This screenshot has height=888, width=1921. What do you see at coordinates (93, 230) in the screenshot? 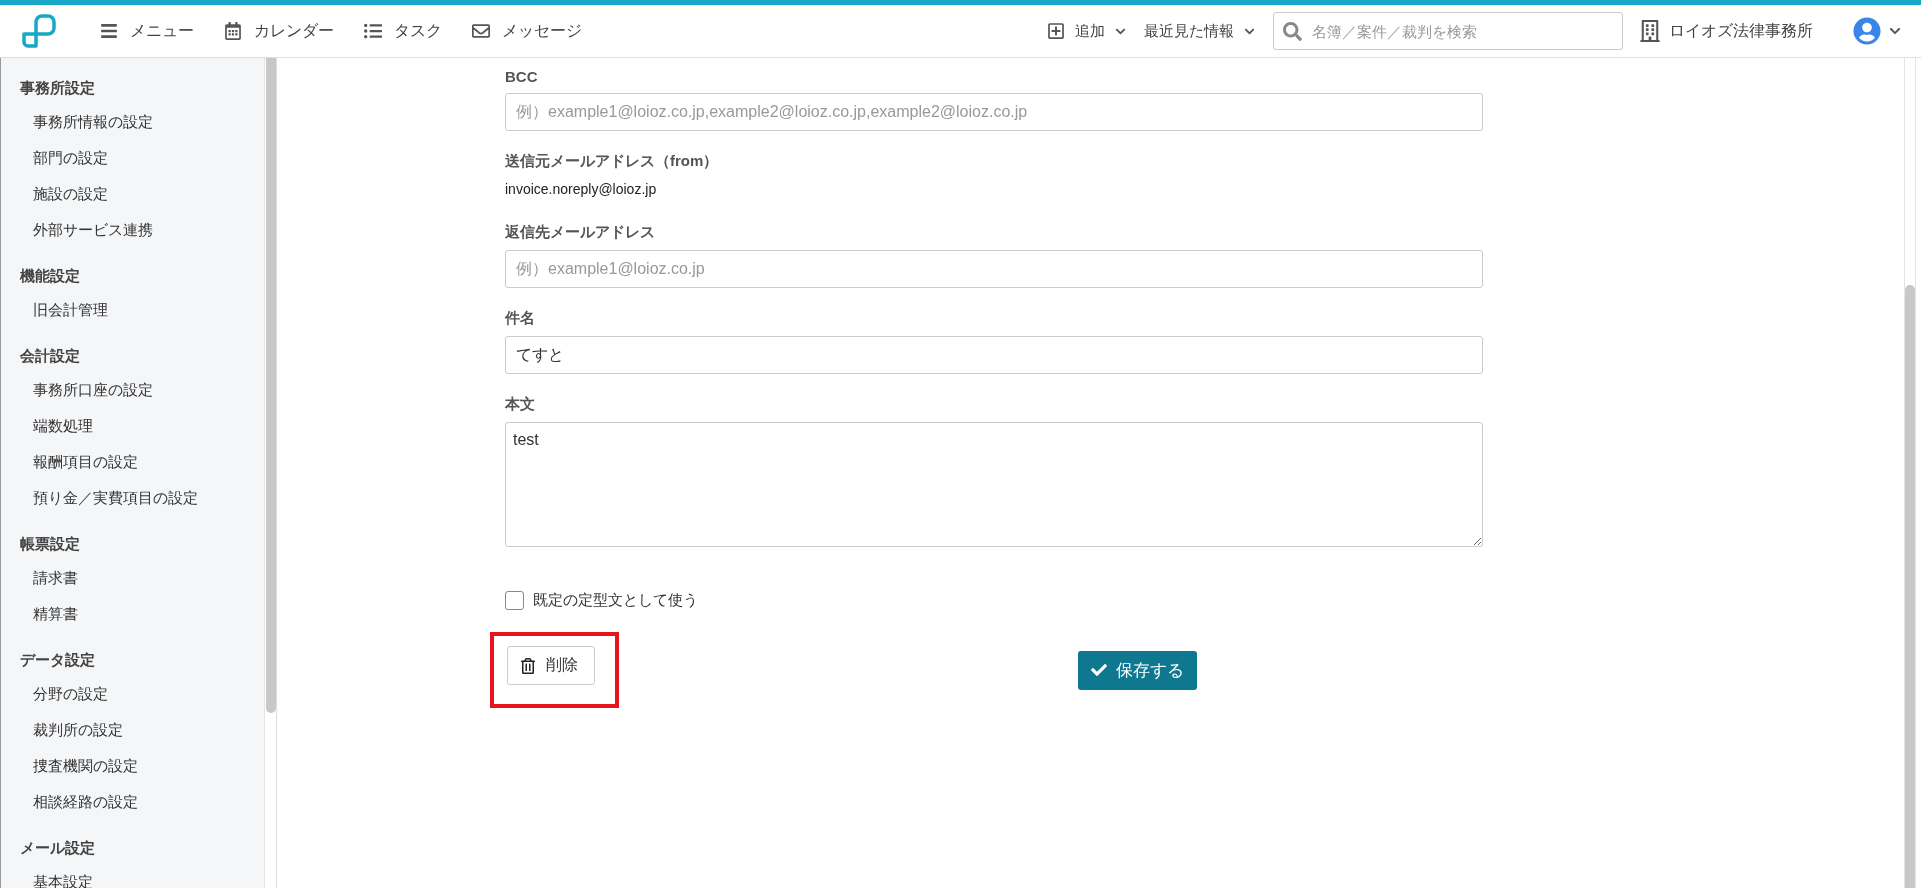
I see `sidebar-item: 外部サービス連携` at bounding box center [93, 230].